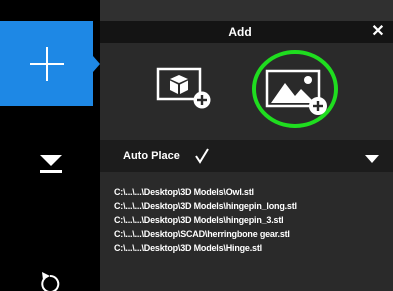  I want to click on panel-header: Add ✕, so click(246, 32).